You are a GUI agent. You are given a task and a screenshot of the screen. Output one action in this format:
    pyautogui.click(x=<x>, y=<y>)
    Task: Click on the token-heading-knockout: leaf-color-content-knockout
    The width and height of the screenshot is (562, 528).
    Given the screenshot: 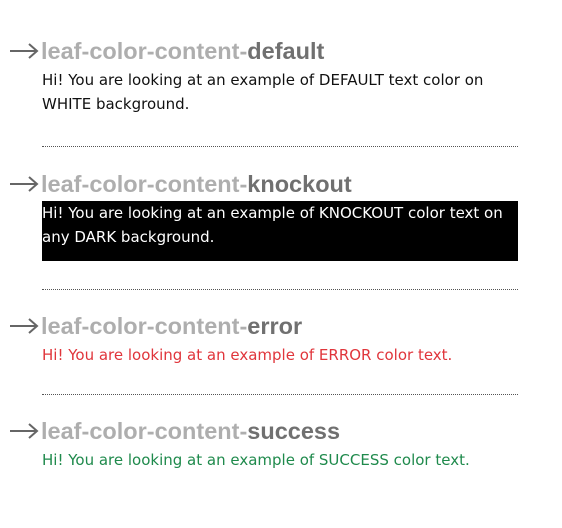 What is the action you would take?
    pyautogui.click(x=176, y=184)
    